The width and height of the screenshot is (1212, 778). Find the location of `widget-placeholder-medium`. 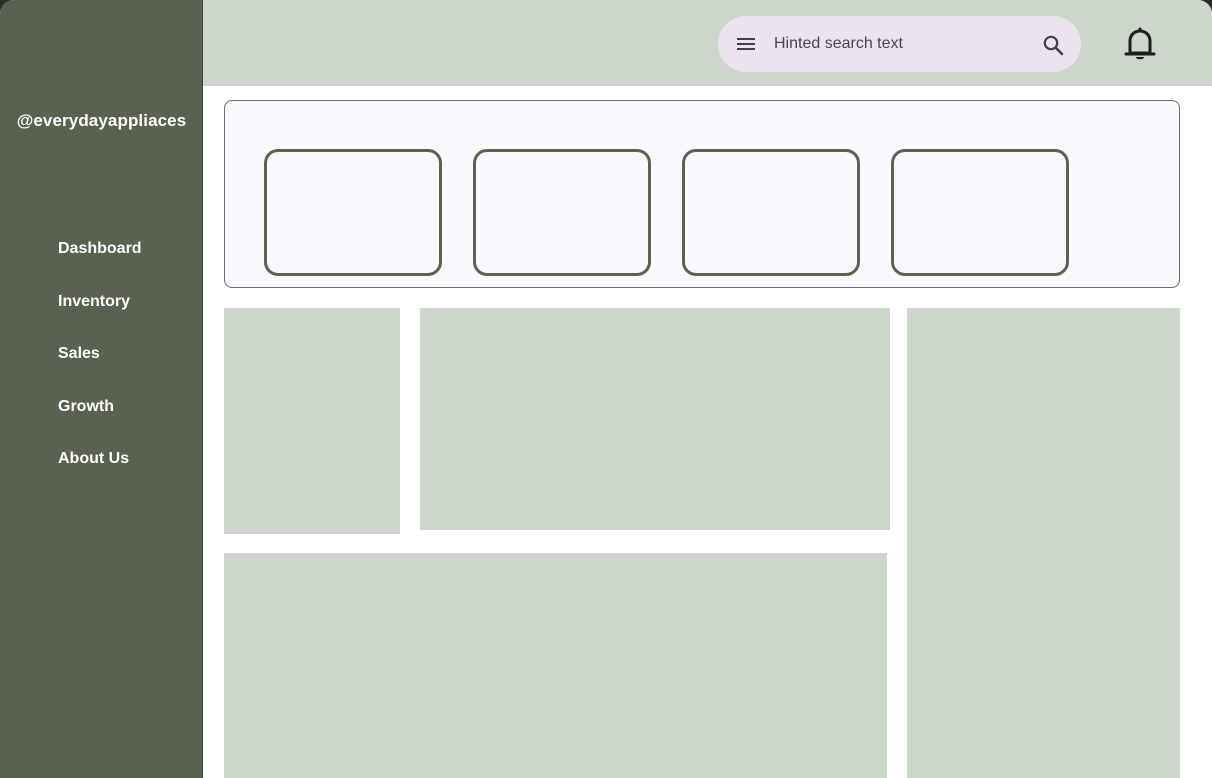

widget-placeholder-medium is located at coordinates (655, 419).